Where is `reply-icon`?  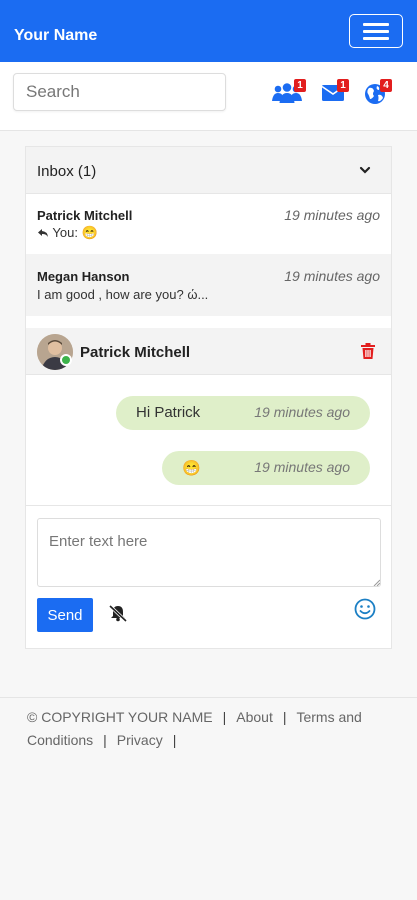 reply-icon is located at coordinates (43, 233).